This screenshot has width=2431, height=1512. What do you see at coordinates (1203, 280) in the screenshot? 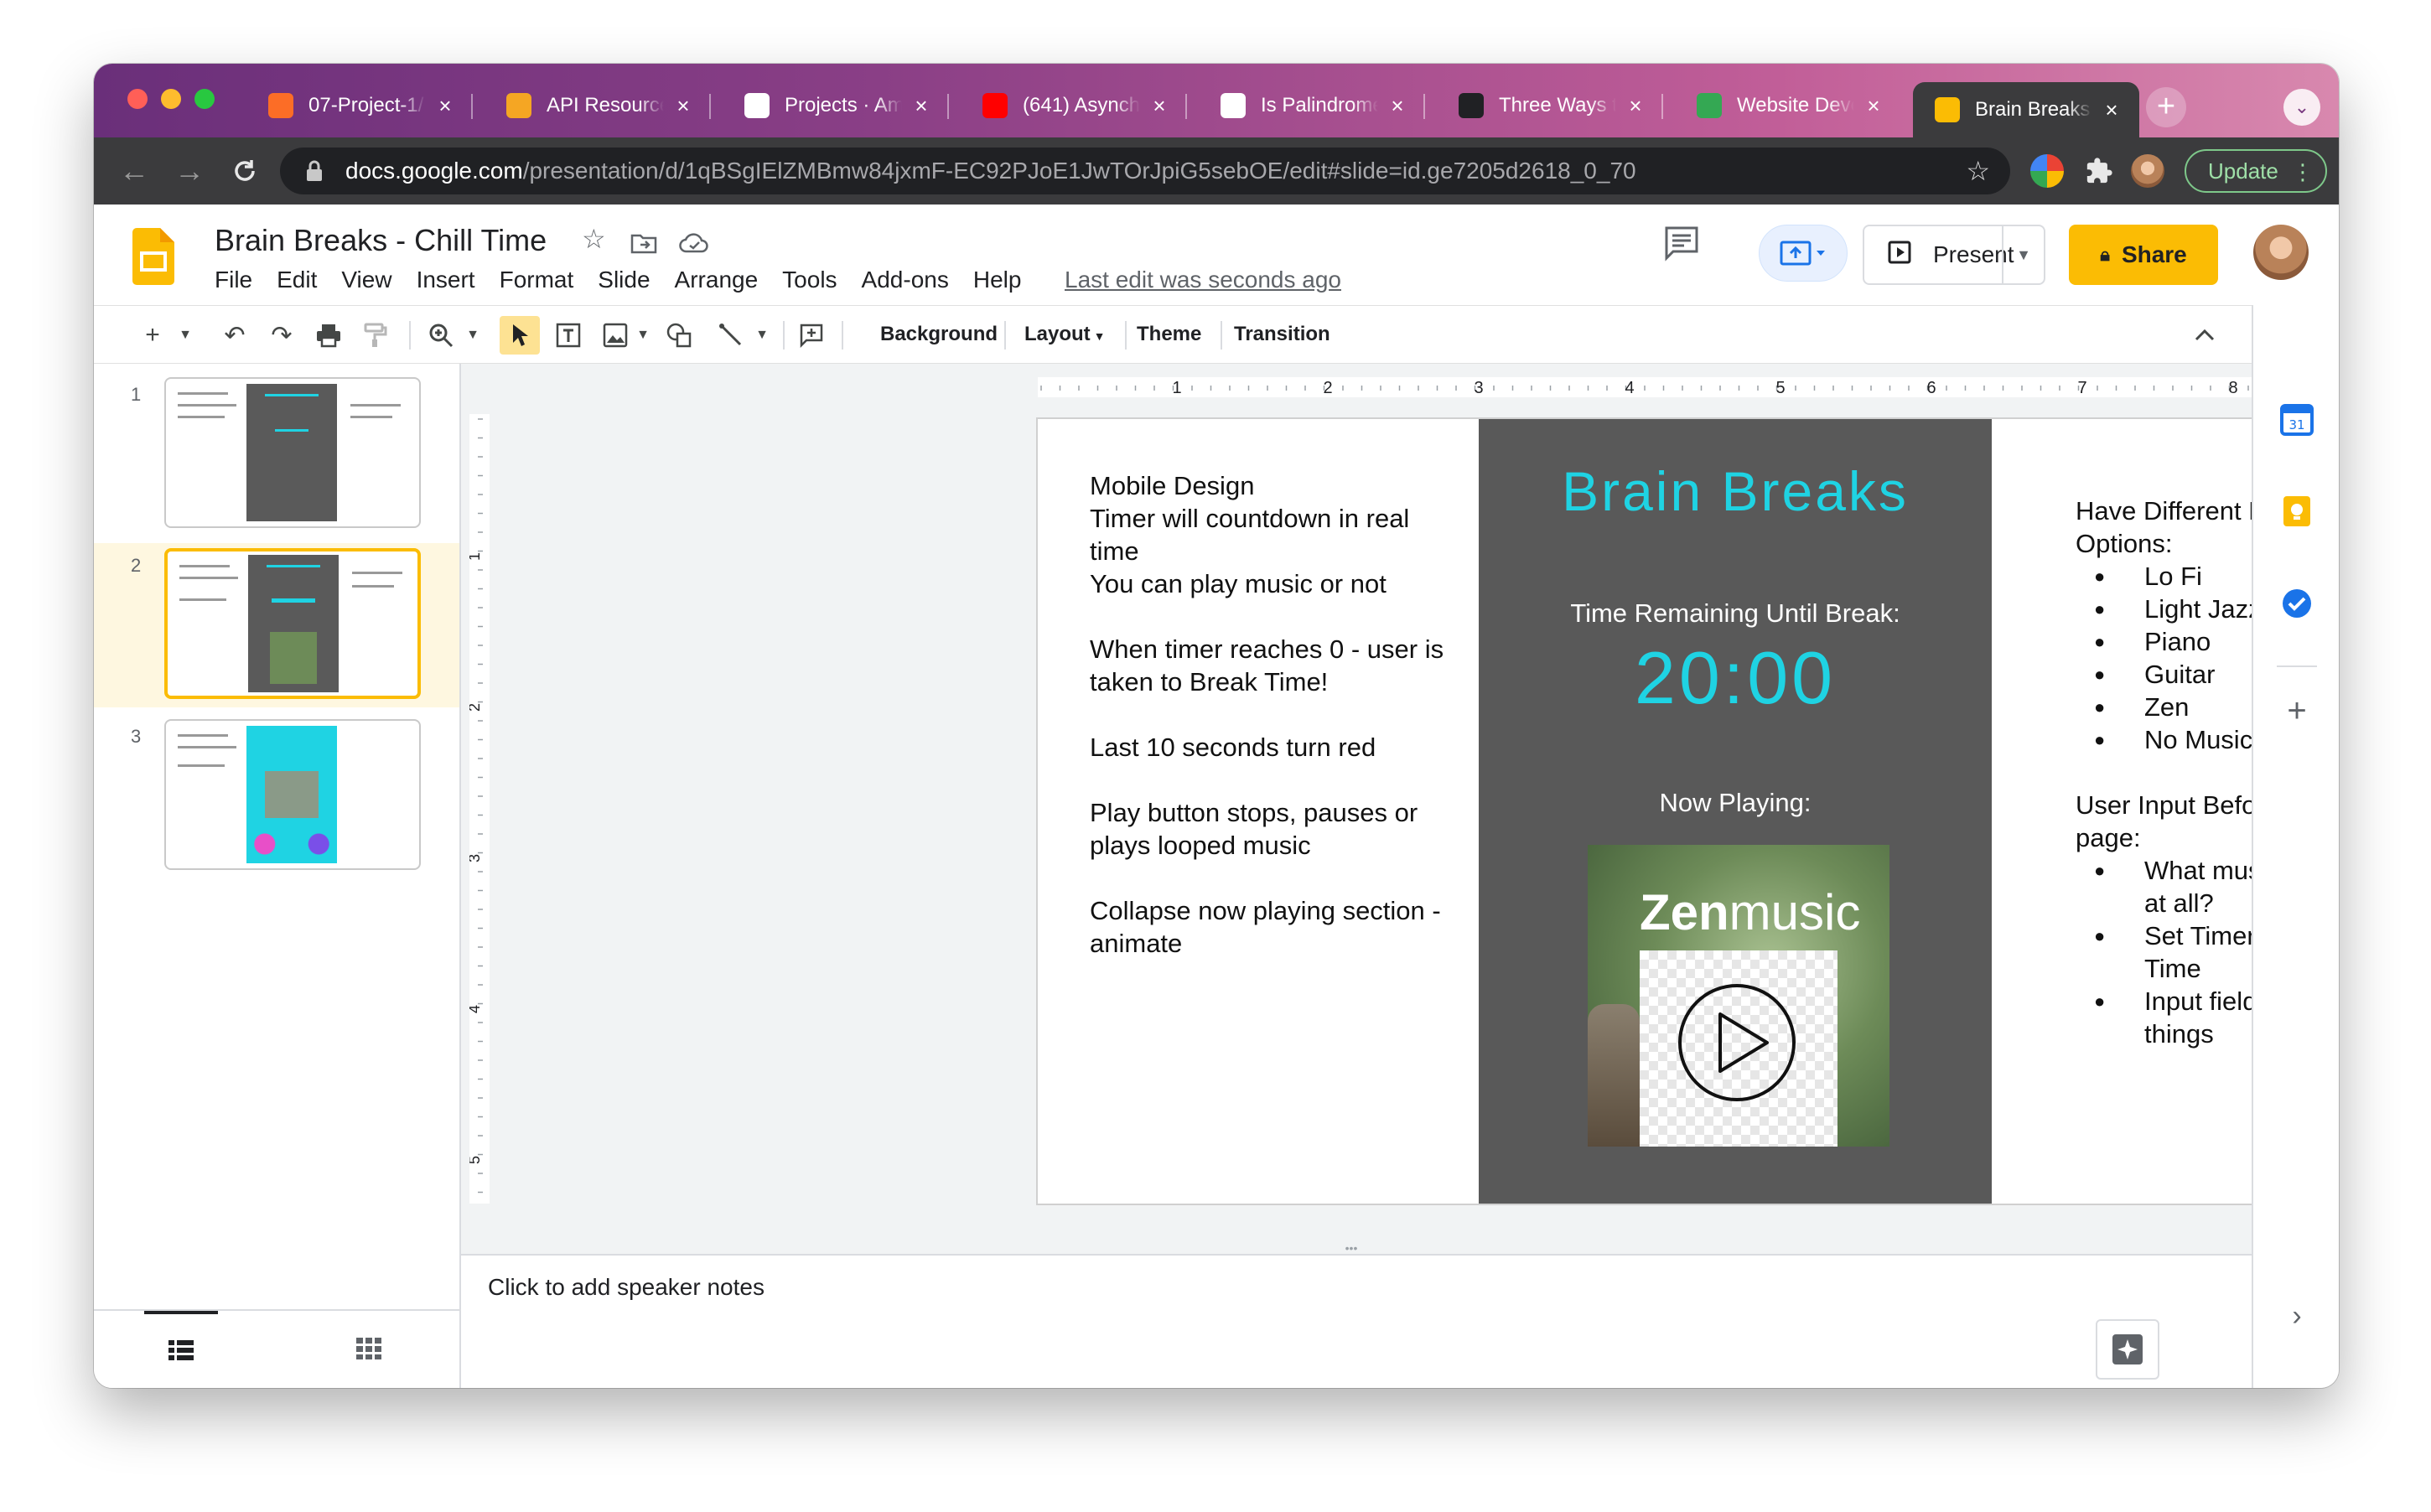
I see `last-edit-link: Last edit was seconds ago` at bounding box center [1203, 280].